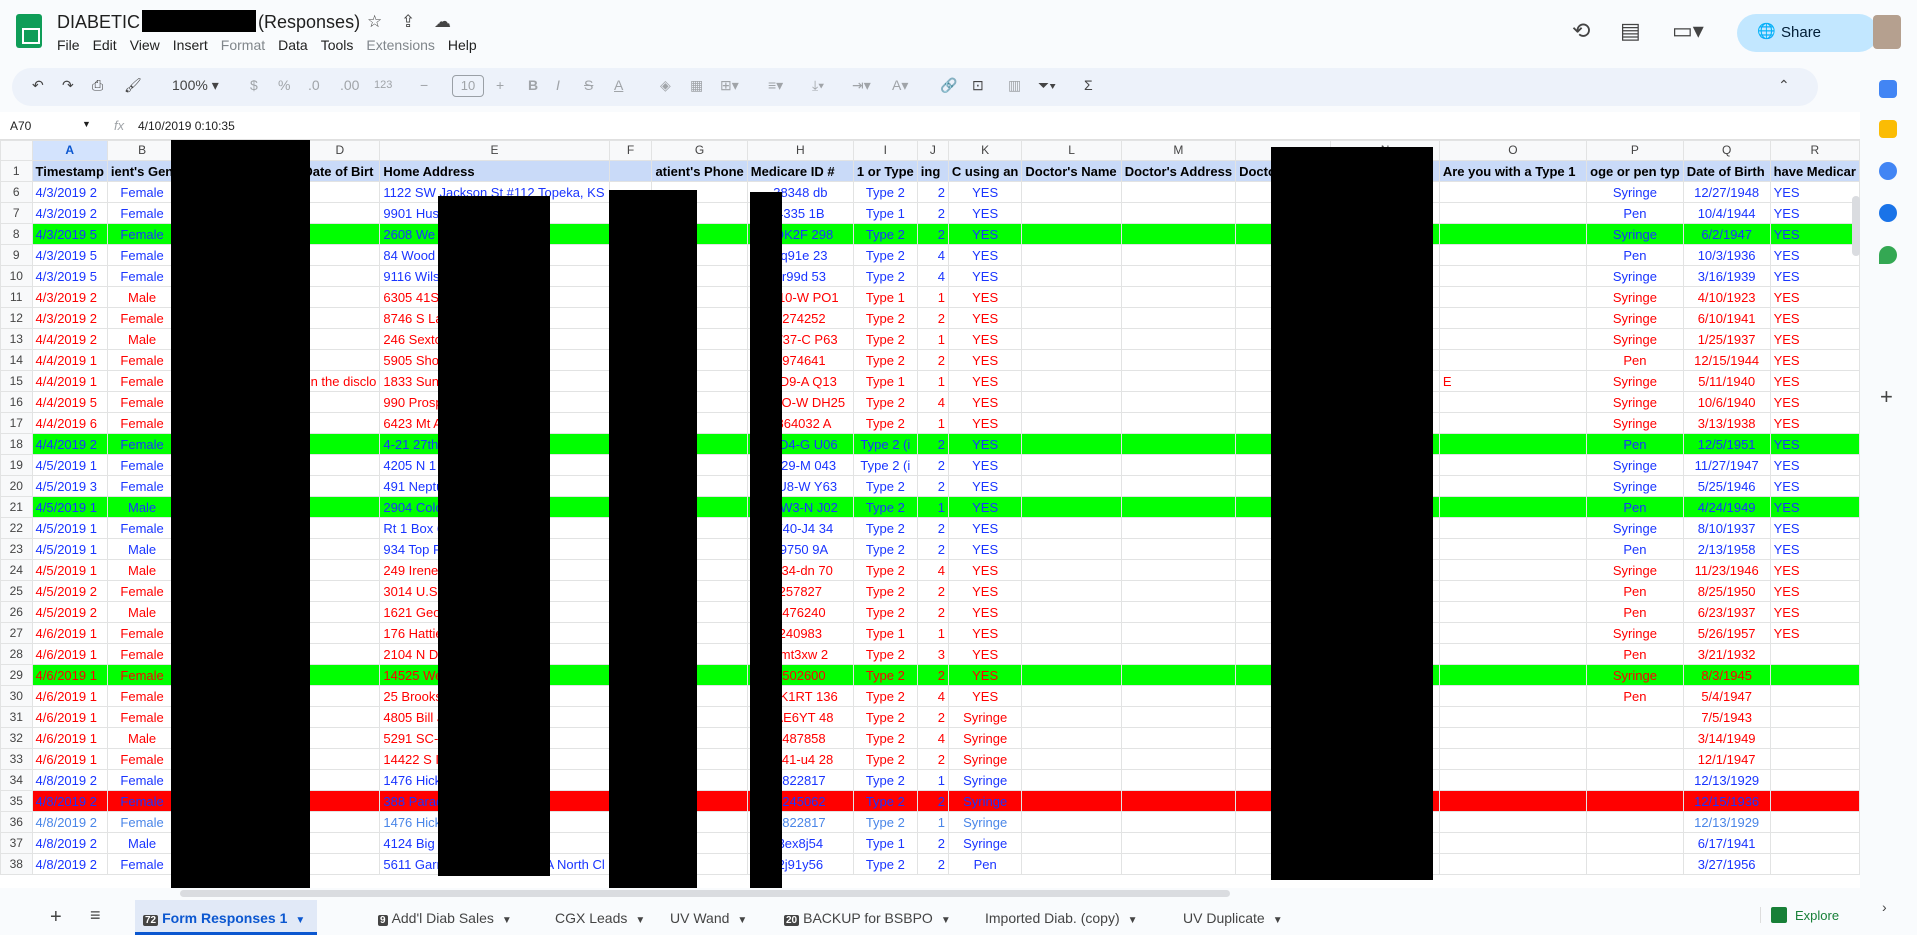  What do you see at coordinates (374, 21) in the screenshot?
I see `star-icon: ☆` at bounding box center [374, 21].